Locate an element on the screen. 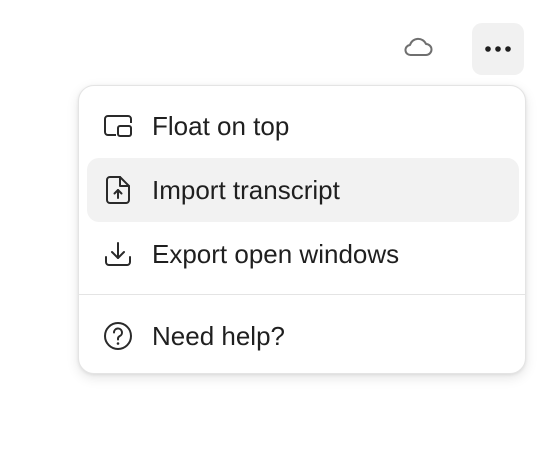 This screenshot has width=552, height=458. question-circle-icon is located at coordinates (118, 336).